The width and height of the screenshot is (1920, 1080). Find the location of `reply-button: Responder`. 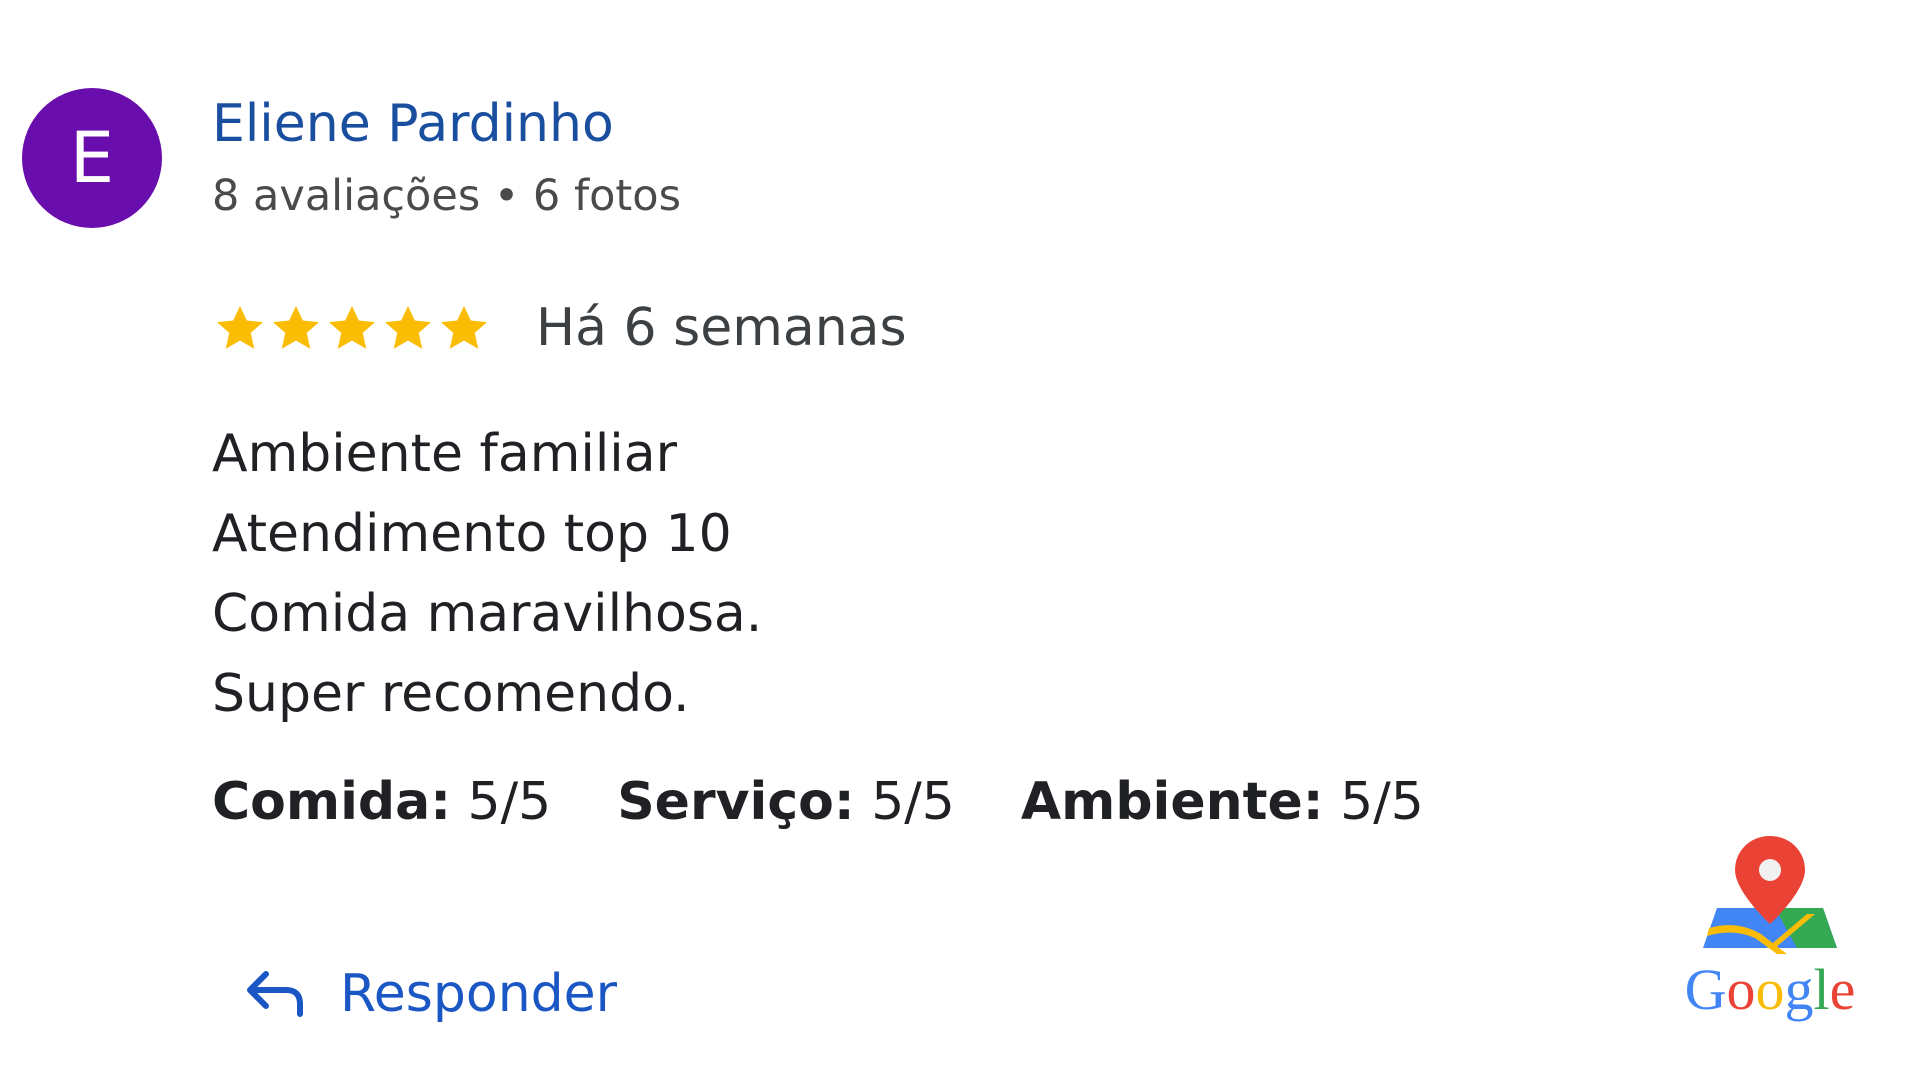

reply-button: Responder is located at coordinates (430, 994).